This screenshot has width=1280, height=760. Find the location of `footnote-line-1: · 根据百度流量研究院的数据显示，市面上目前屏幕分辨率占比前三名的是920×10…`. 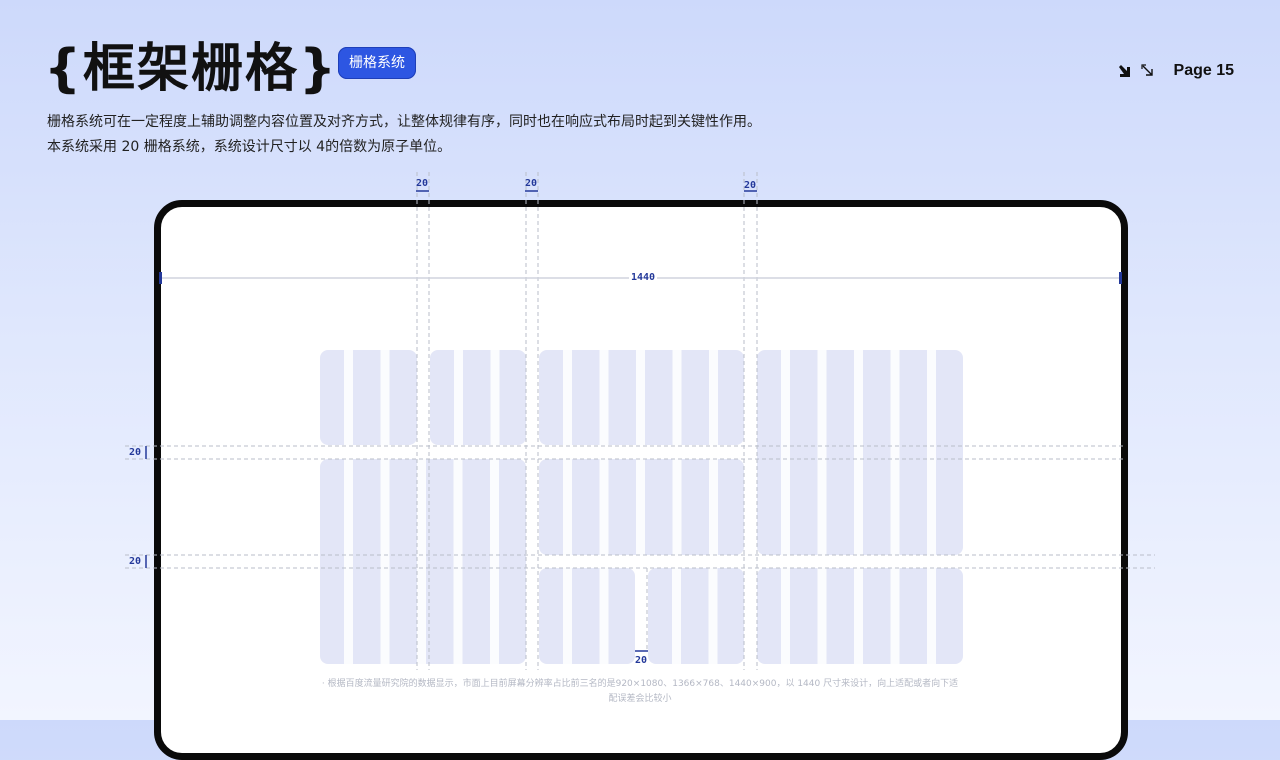

footnote-line-1: · 根据百度流量研究院的数据显示，市面上目前屏幕分辨率占比前三名的是920×10… is located at coordinates (640, 684).